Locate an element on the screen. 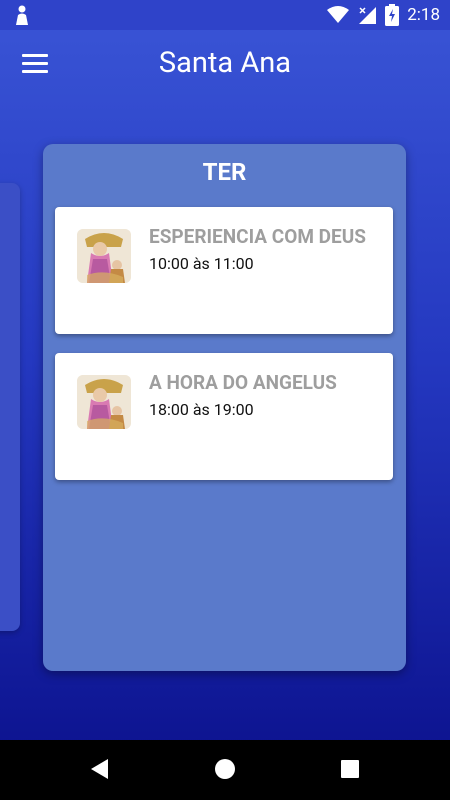  previous-day-card is located at coordinates (10, 407).